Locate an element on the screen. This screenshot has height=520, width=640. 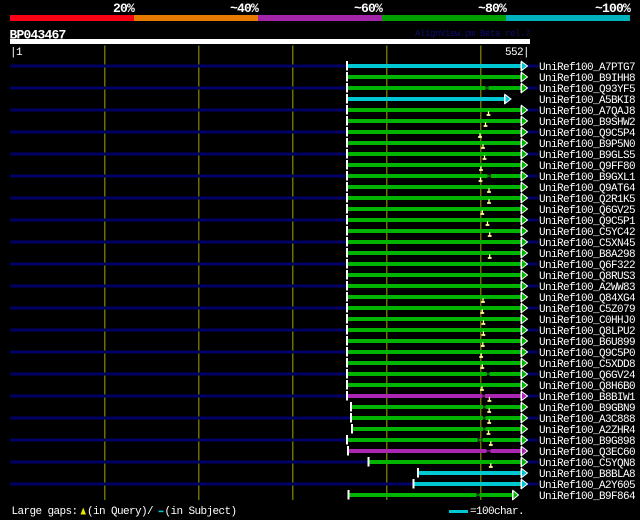
svg-text: ~80% is located at coordinates (492, 8).